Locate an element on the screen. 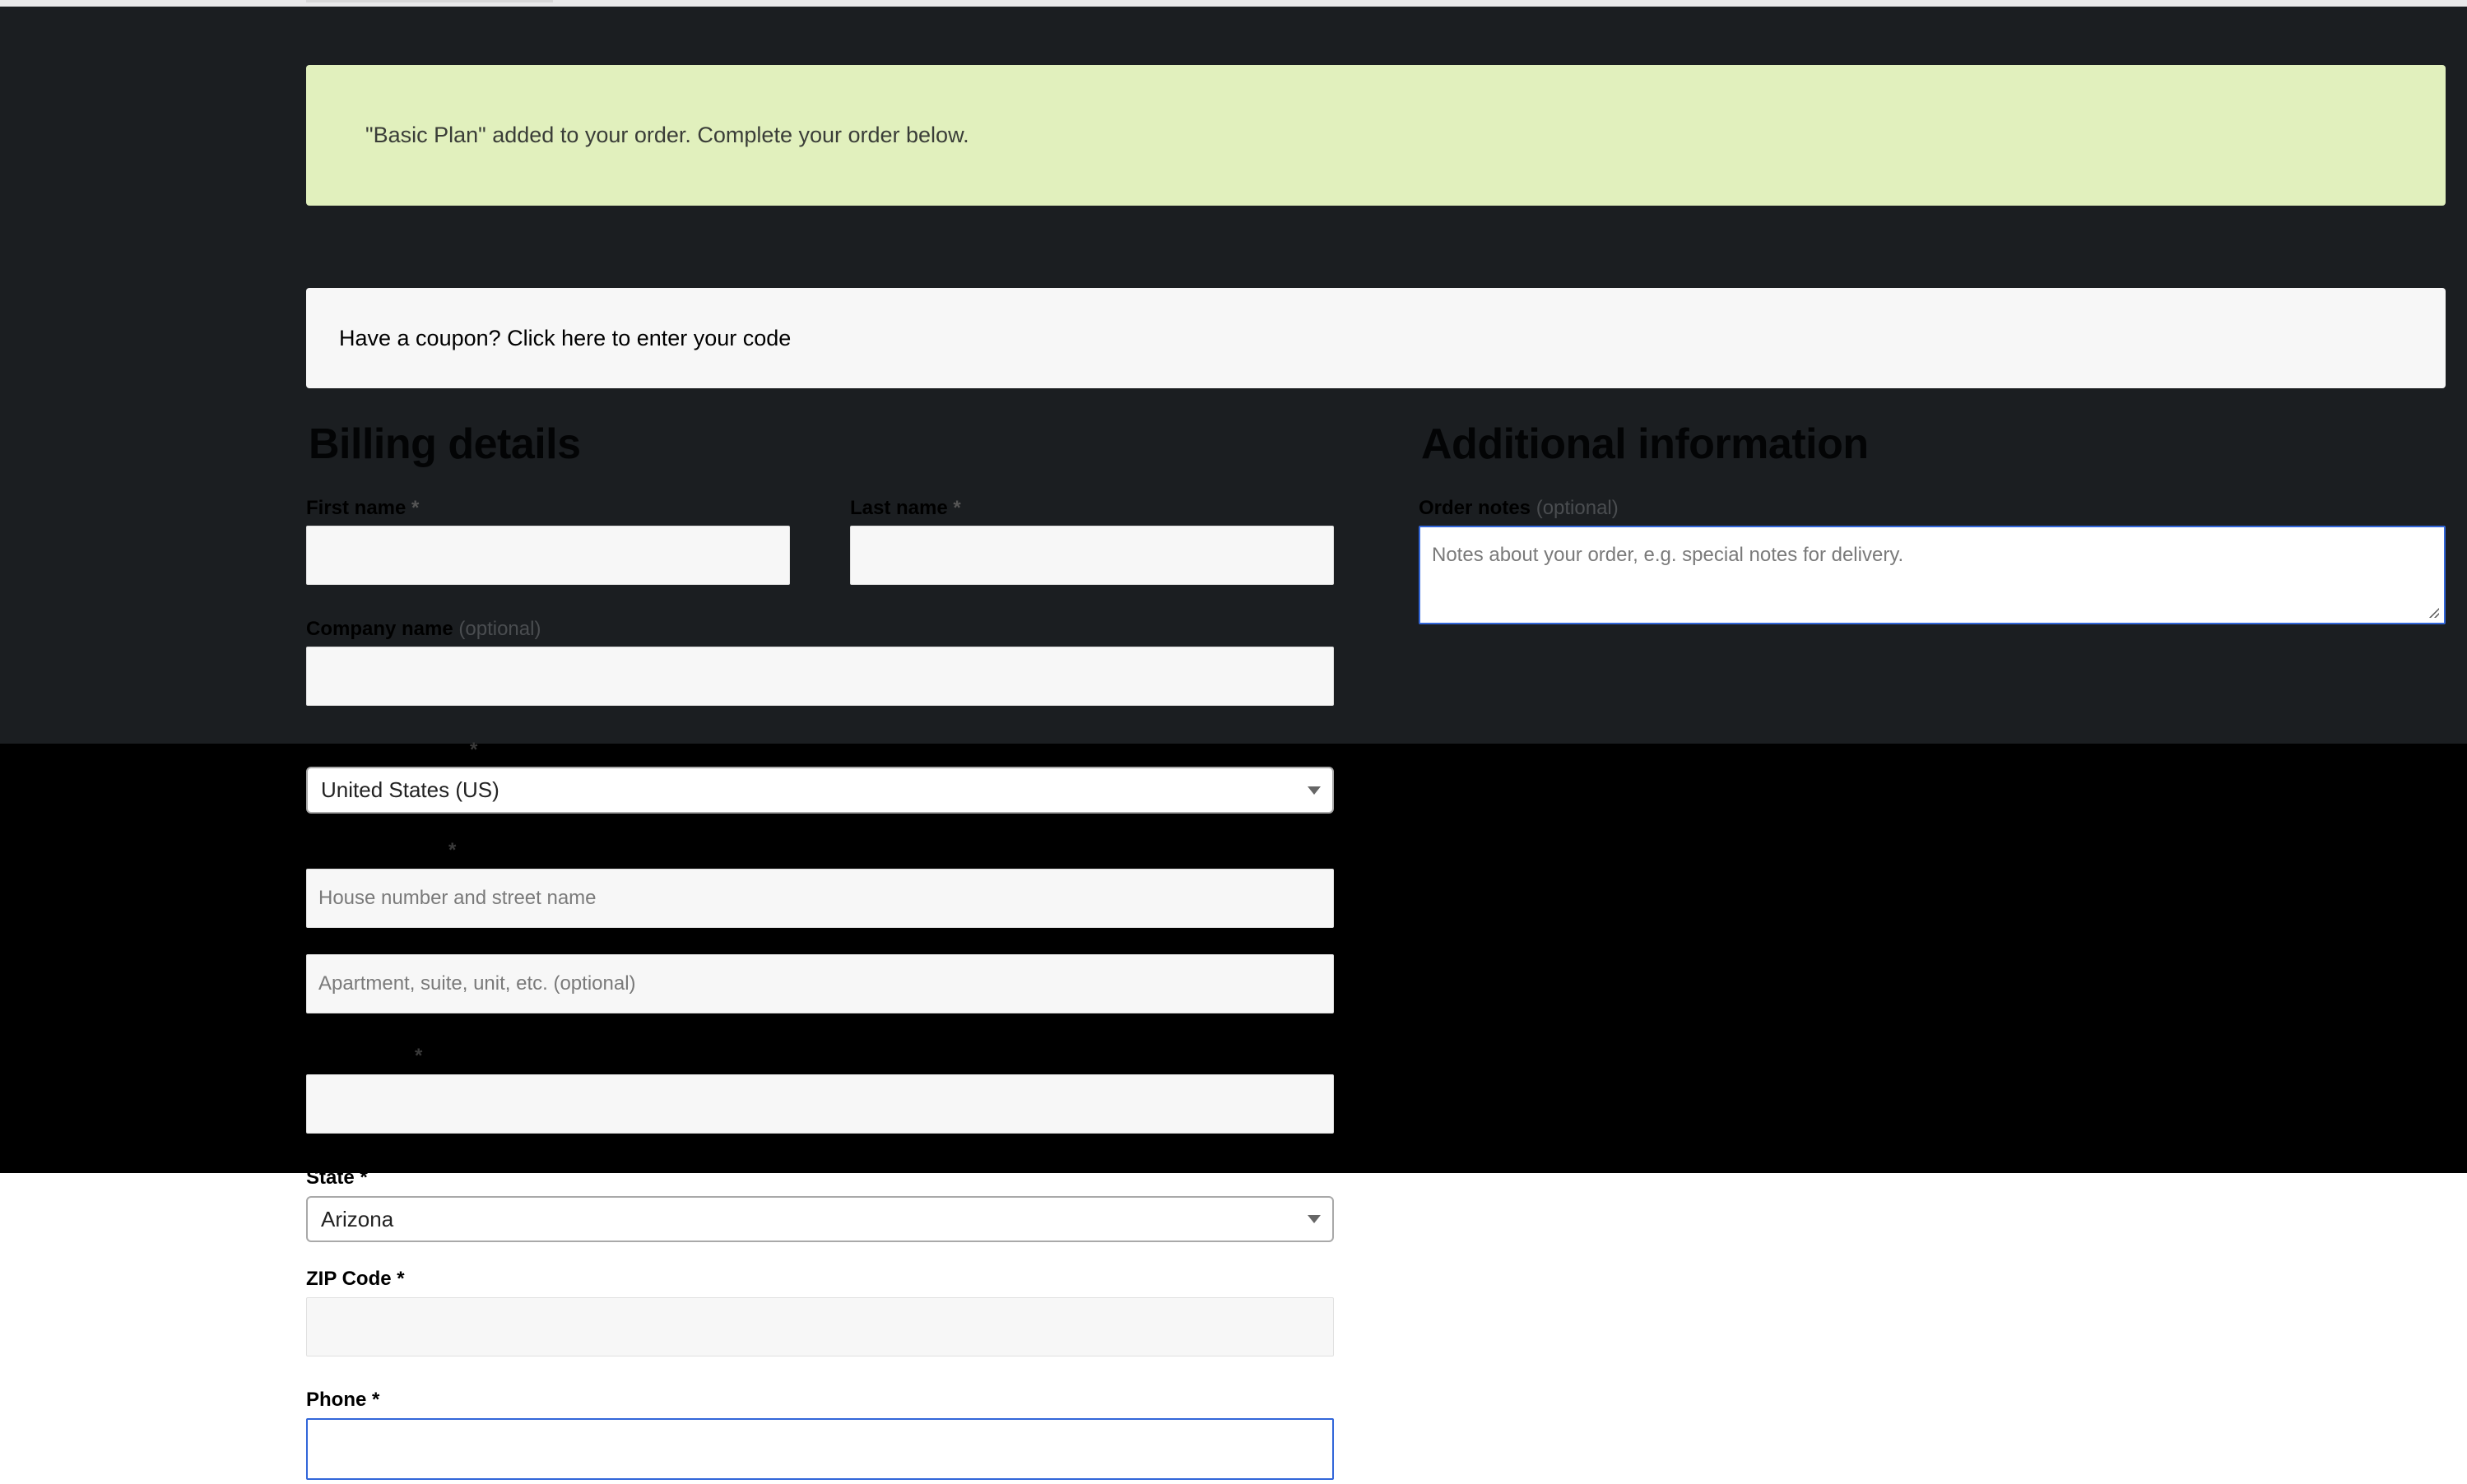 This screenshot has height=1484, width=2467. last-name-label: Last name * is located at coordinates (905, 508).